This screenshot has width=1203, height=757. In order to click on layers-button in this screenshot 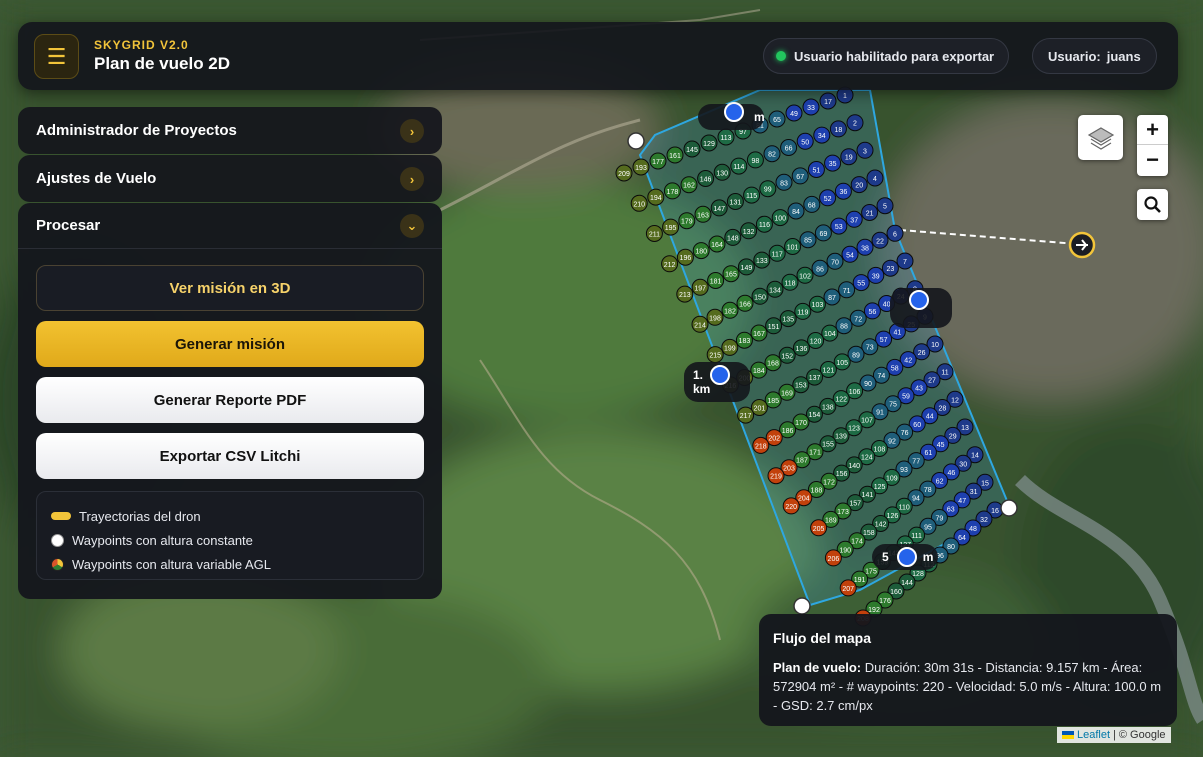, I will do `click(1100, 137)`.